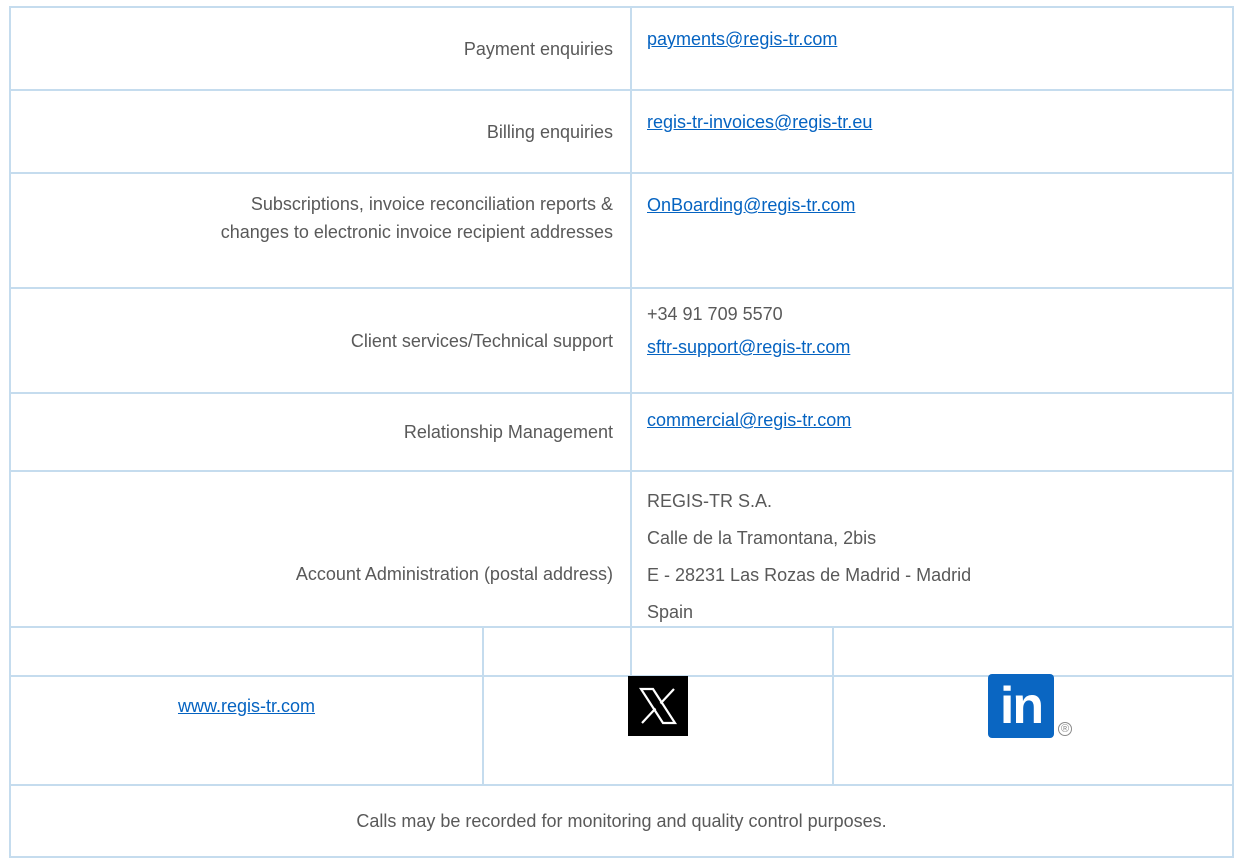 Image resolution: width=1234 pixels, height=858 pixels. What do you see at coordinates (320, 48) in the screenshot?
I see `label-payment-enquiries: Payment enquiries` at bounding box center [320, 48].